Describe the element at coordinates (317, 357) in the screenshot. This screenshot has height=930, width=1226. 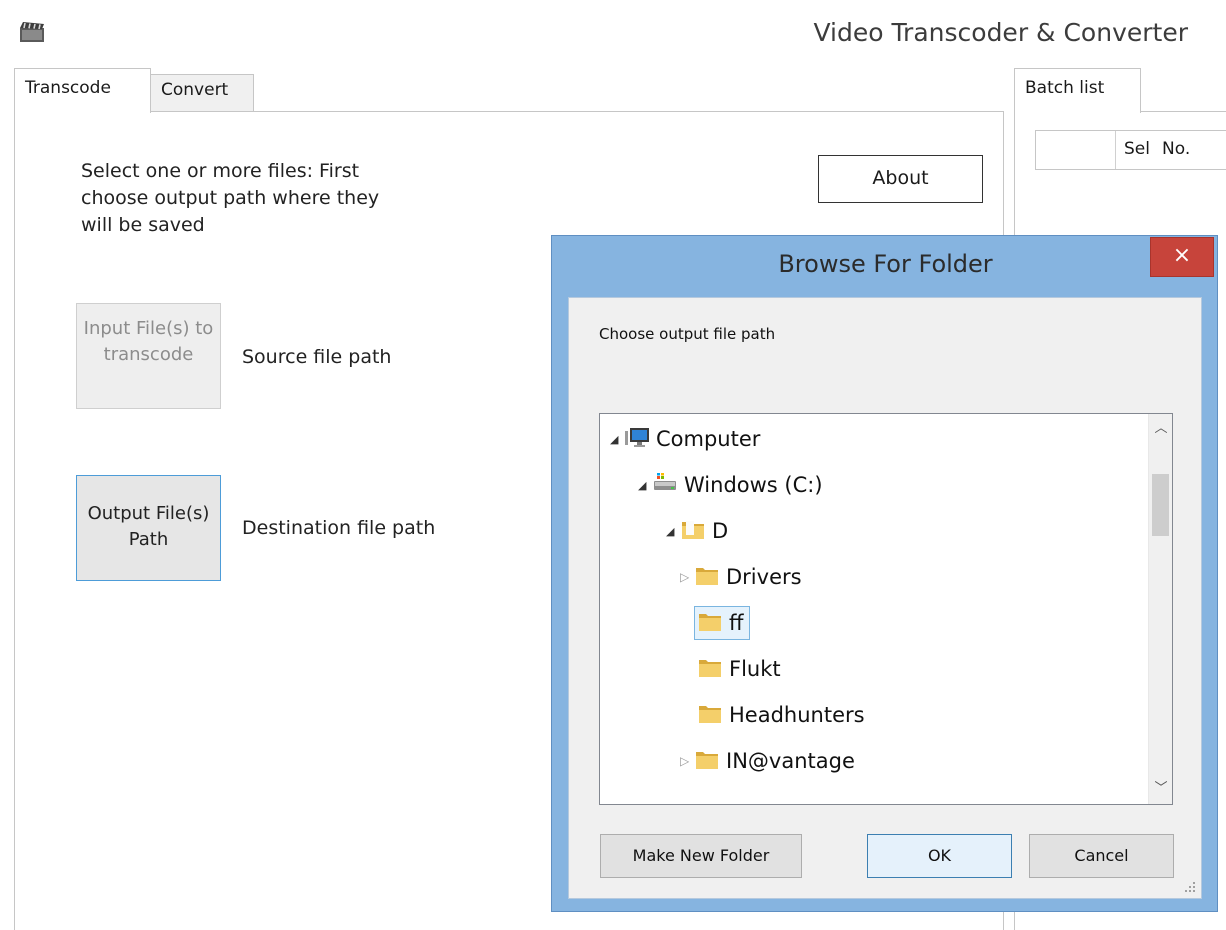
I see `source-path-label: Source file path` at that location.